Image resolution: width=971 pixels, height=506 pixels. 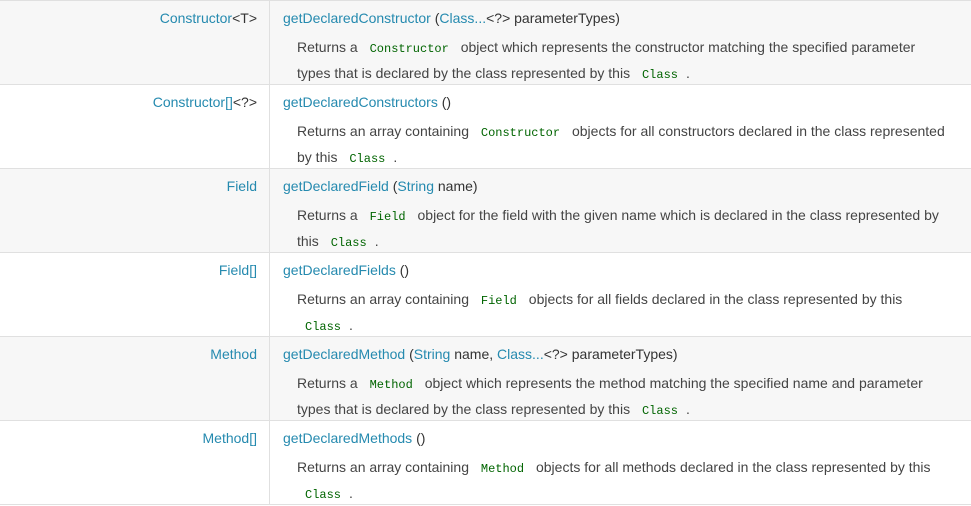 I want to click on signature-text: name,, so click(x=474, y=354).